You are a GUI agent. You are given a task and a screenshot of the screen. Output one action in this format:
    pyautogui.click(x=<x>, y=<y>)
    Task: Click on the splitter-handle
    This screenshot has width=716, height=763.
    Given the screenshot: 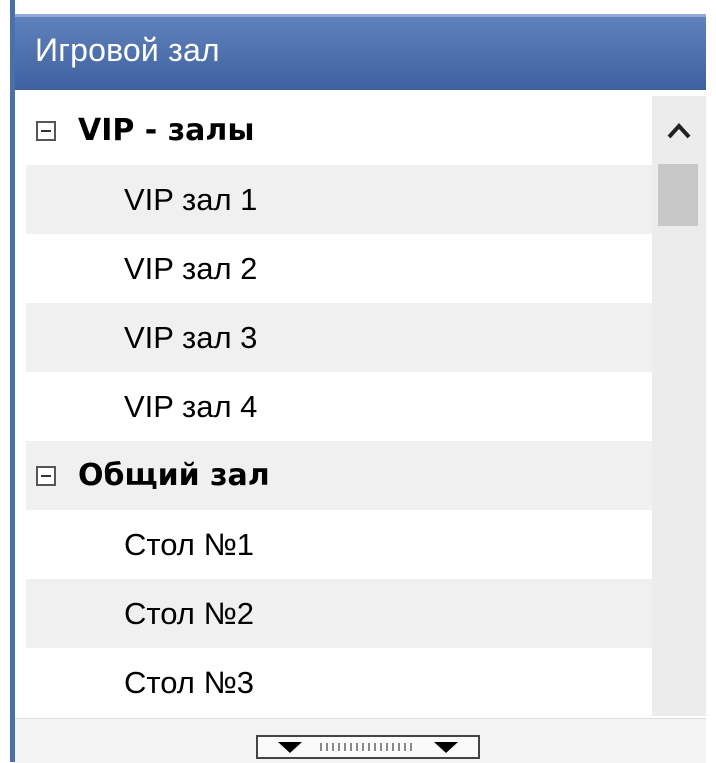 What is the action you would take?
    pyautogui.click(x=368, y=747)
    